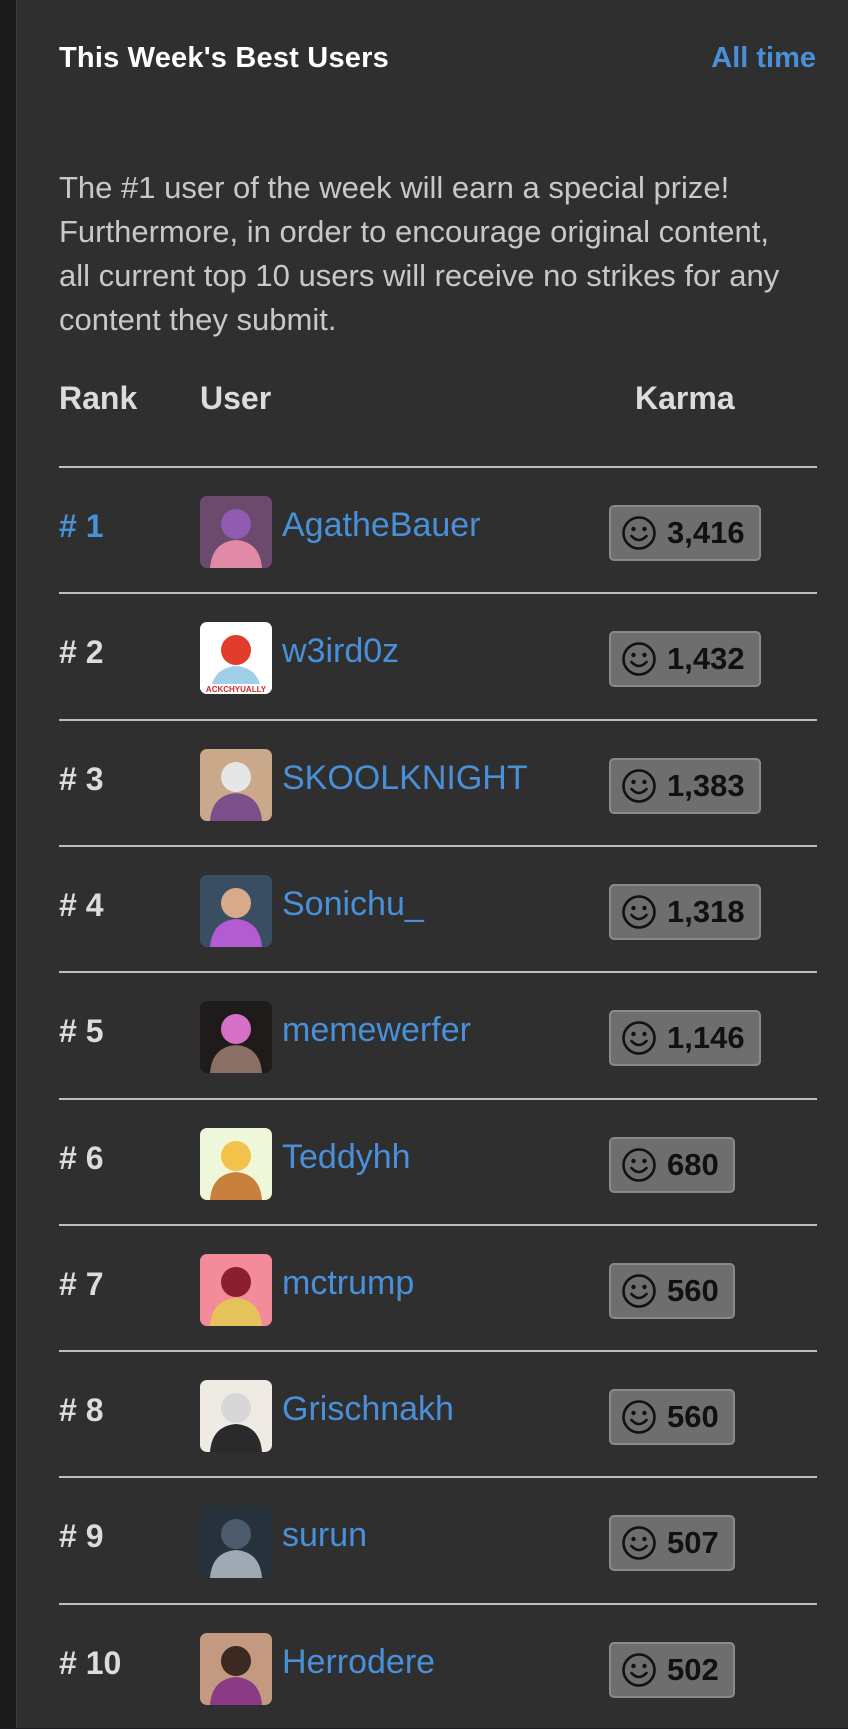 This screenshot has height=1729, width=848. Describe the element at coordinates (340, 651) in the screenshot. I see `username-link: w3ird0z` at that location.